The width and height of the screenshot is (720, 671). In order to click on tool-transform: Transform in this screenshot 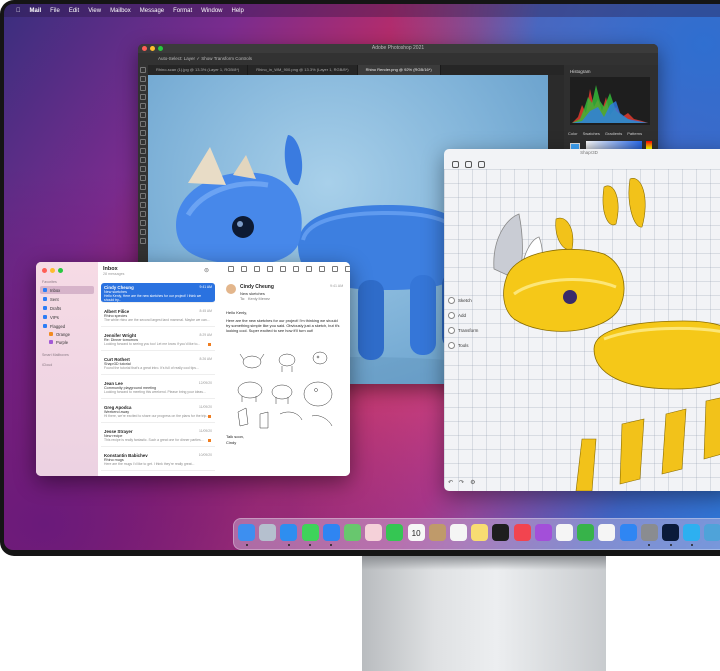, I will do `click(463, 330)`.